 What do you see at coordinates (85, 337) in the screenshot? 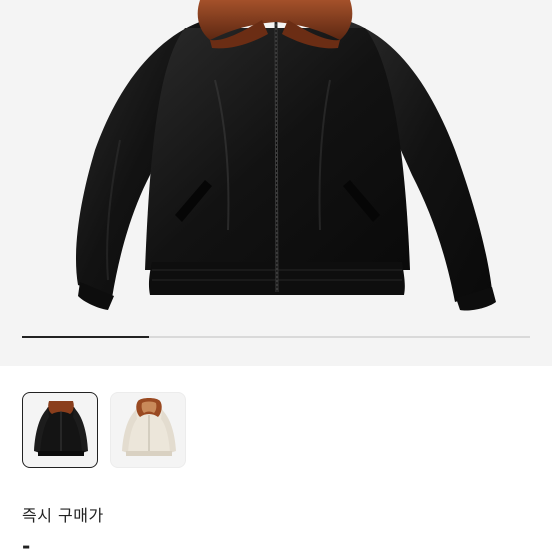
I see `image-carousel-progress-fill` at bounding box center [85, 337].